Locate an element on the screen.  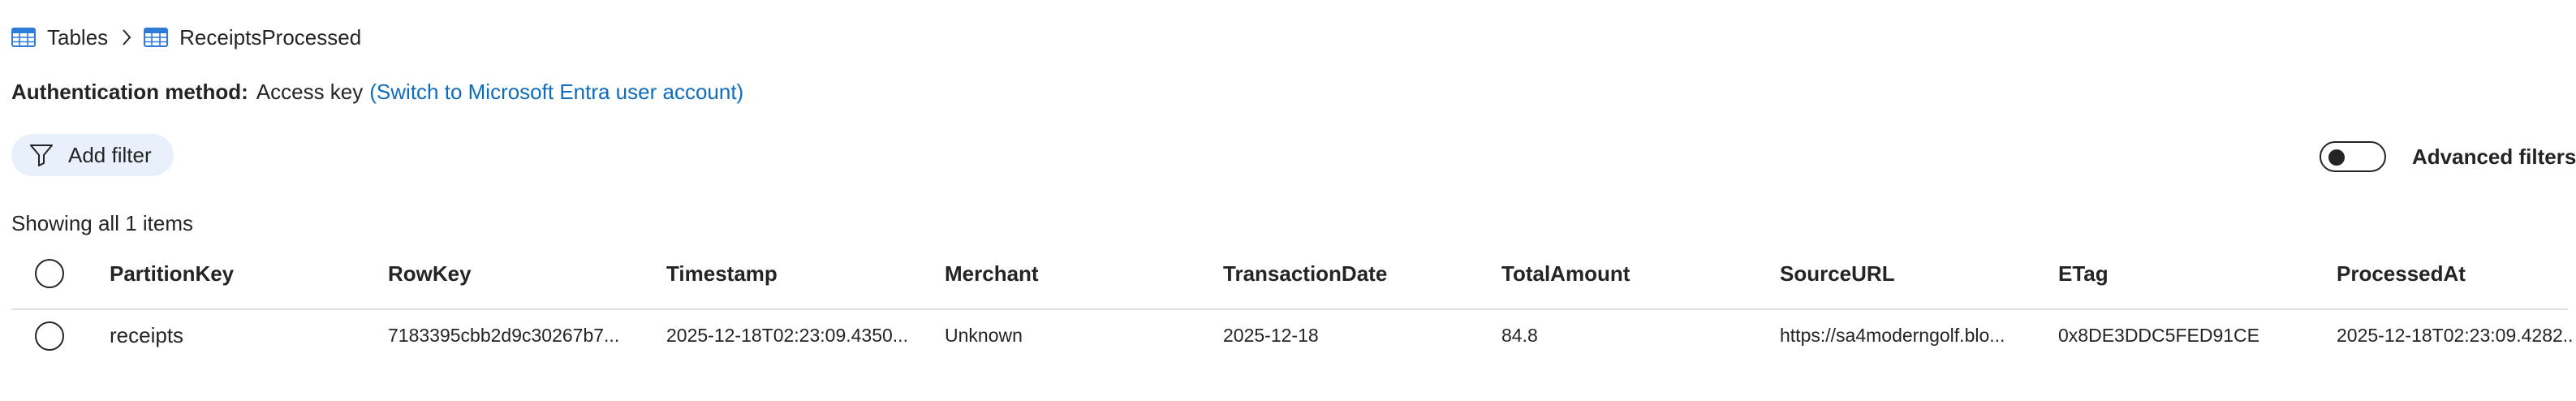
breadcrumb-item-current-table: ReceiptsProcessed is located at coordinates (271, 37).